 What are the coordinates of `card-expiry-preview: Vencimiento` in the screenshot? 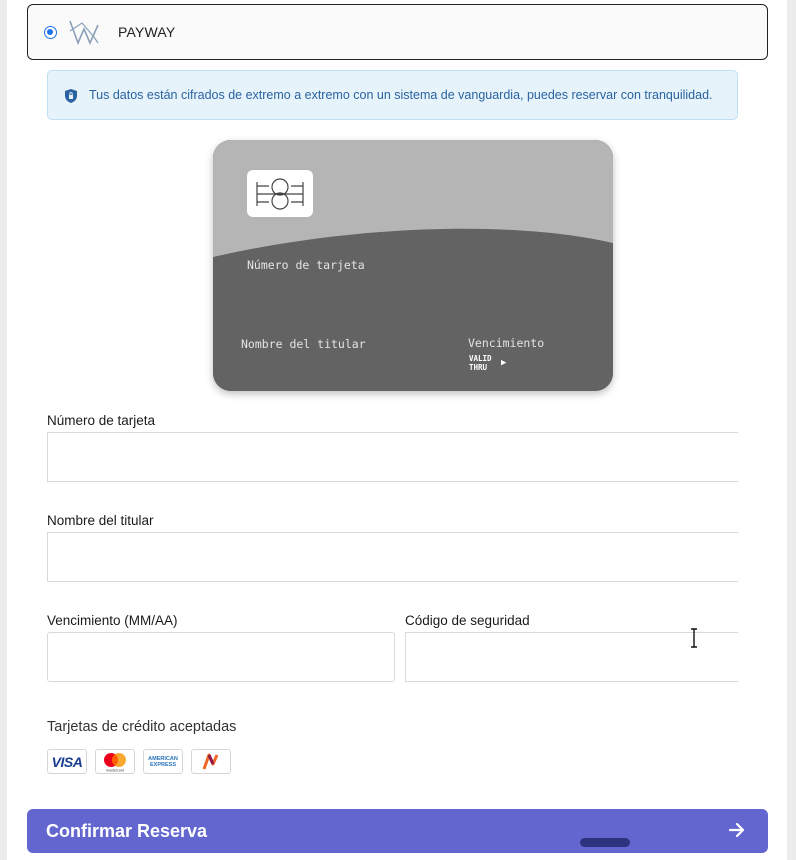 It's located at (506, 343).